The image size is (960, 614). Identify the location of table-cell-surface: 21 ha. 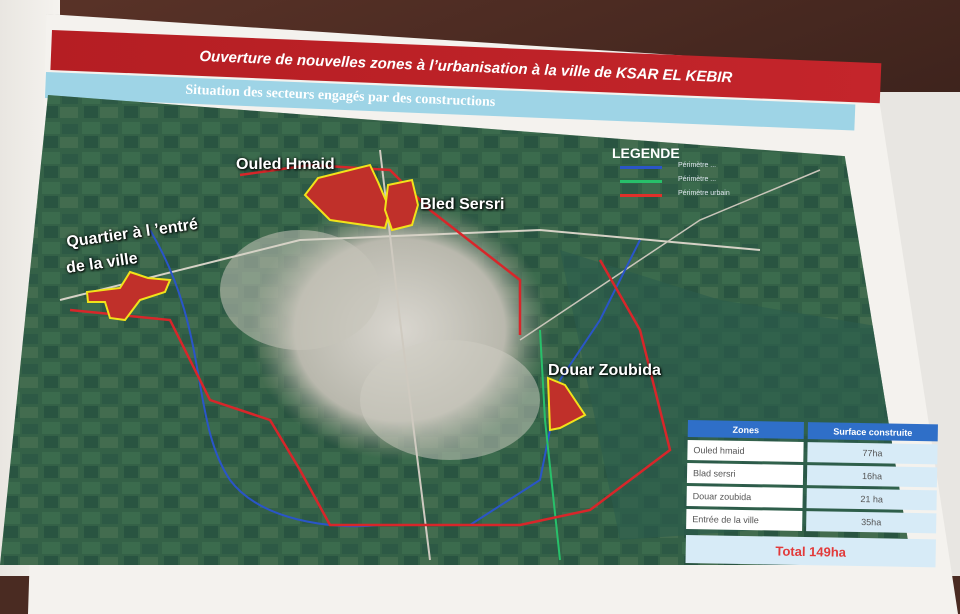
(871, 499).